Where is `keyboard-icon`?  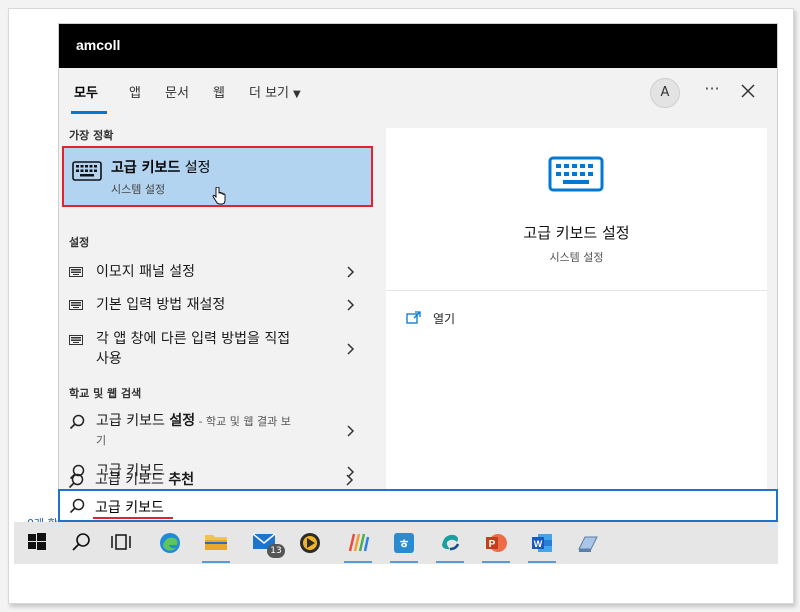
keyboard-icon is located at coordinates (87, 171).